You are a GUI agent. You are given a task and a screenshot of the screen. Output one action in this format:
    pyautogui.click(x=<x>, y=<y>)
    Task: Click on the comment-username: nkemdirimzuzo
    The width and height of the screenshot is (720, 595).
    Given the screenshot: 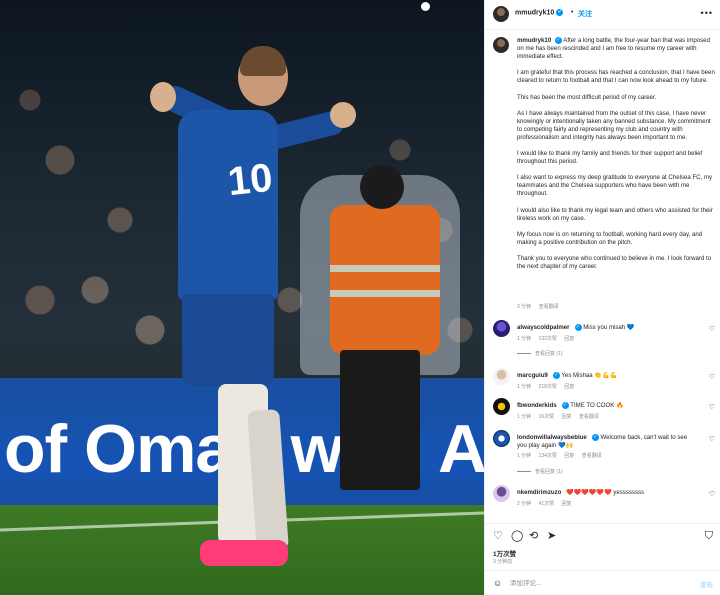 What is the action you would take?
    pyautogui.click(x=539, y=492)
    